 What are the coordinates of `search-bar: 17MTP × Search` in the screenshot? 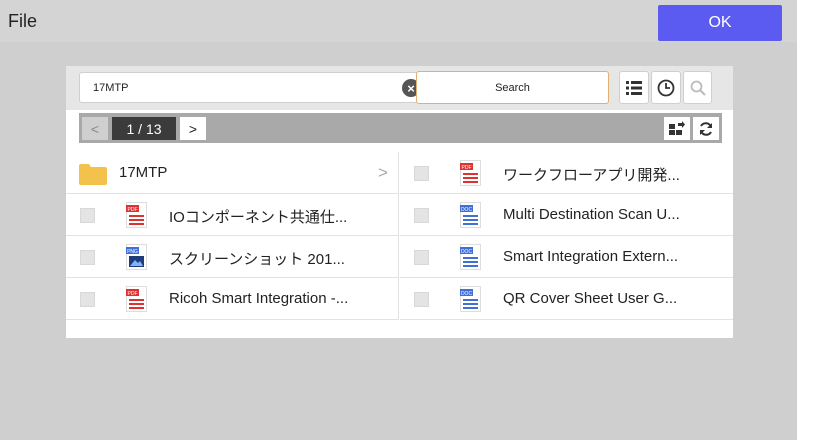 It's located at (399, 88).